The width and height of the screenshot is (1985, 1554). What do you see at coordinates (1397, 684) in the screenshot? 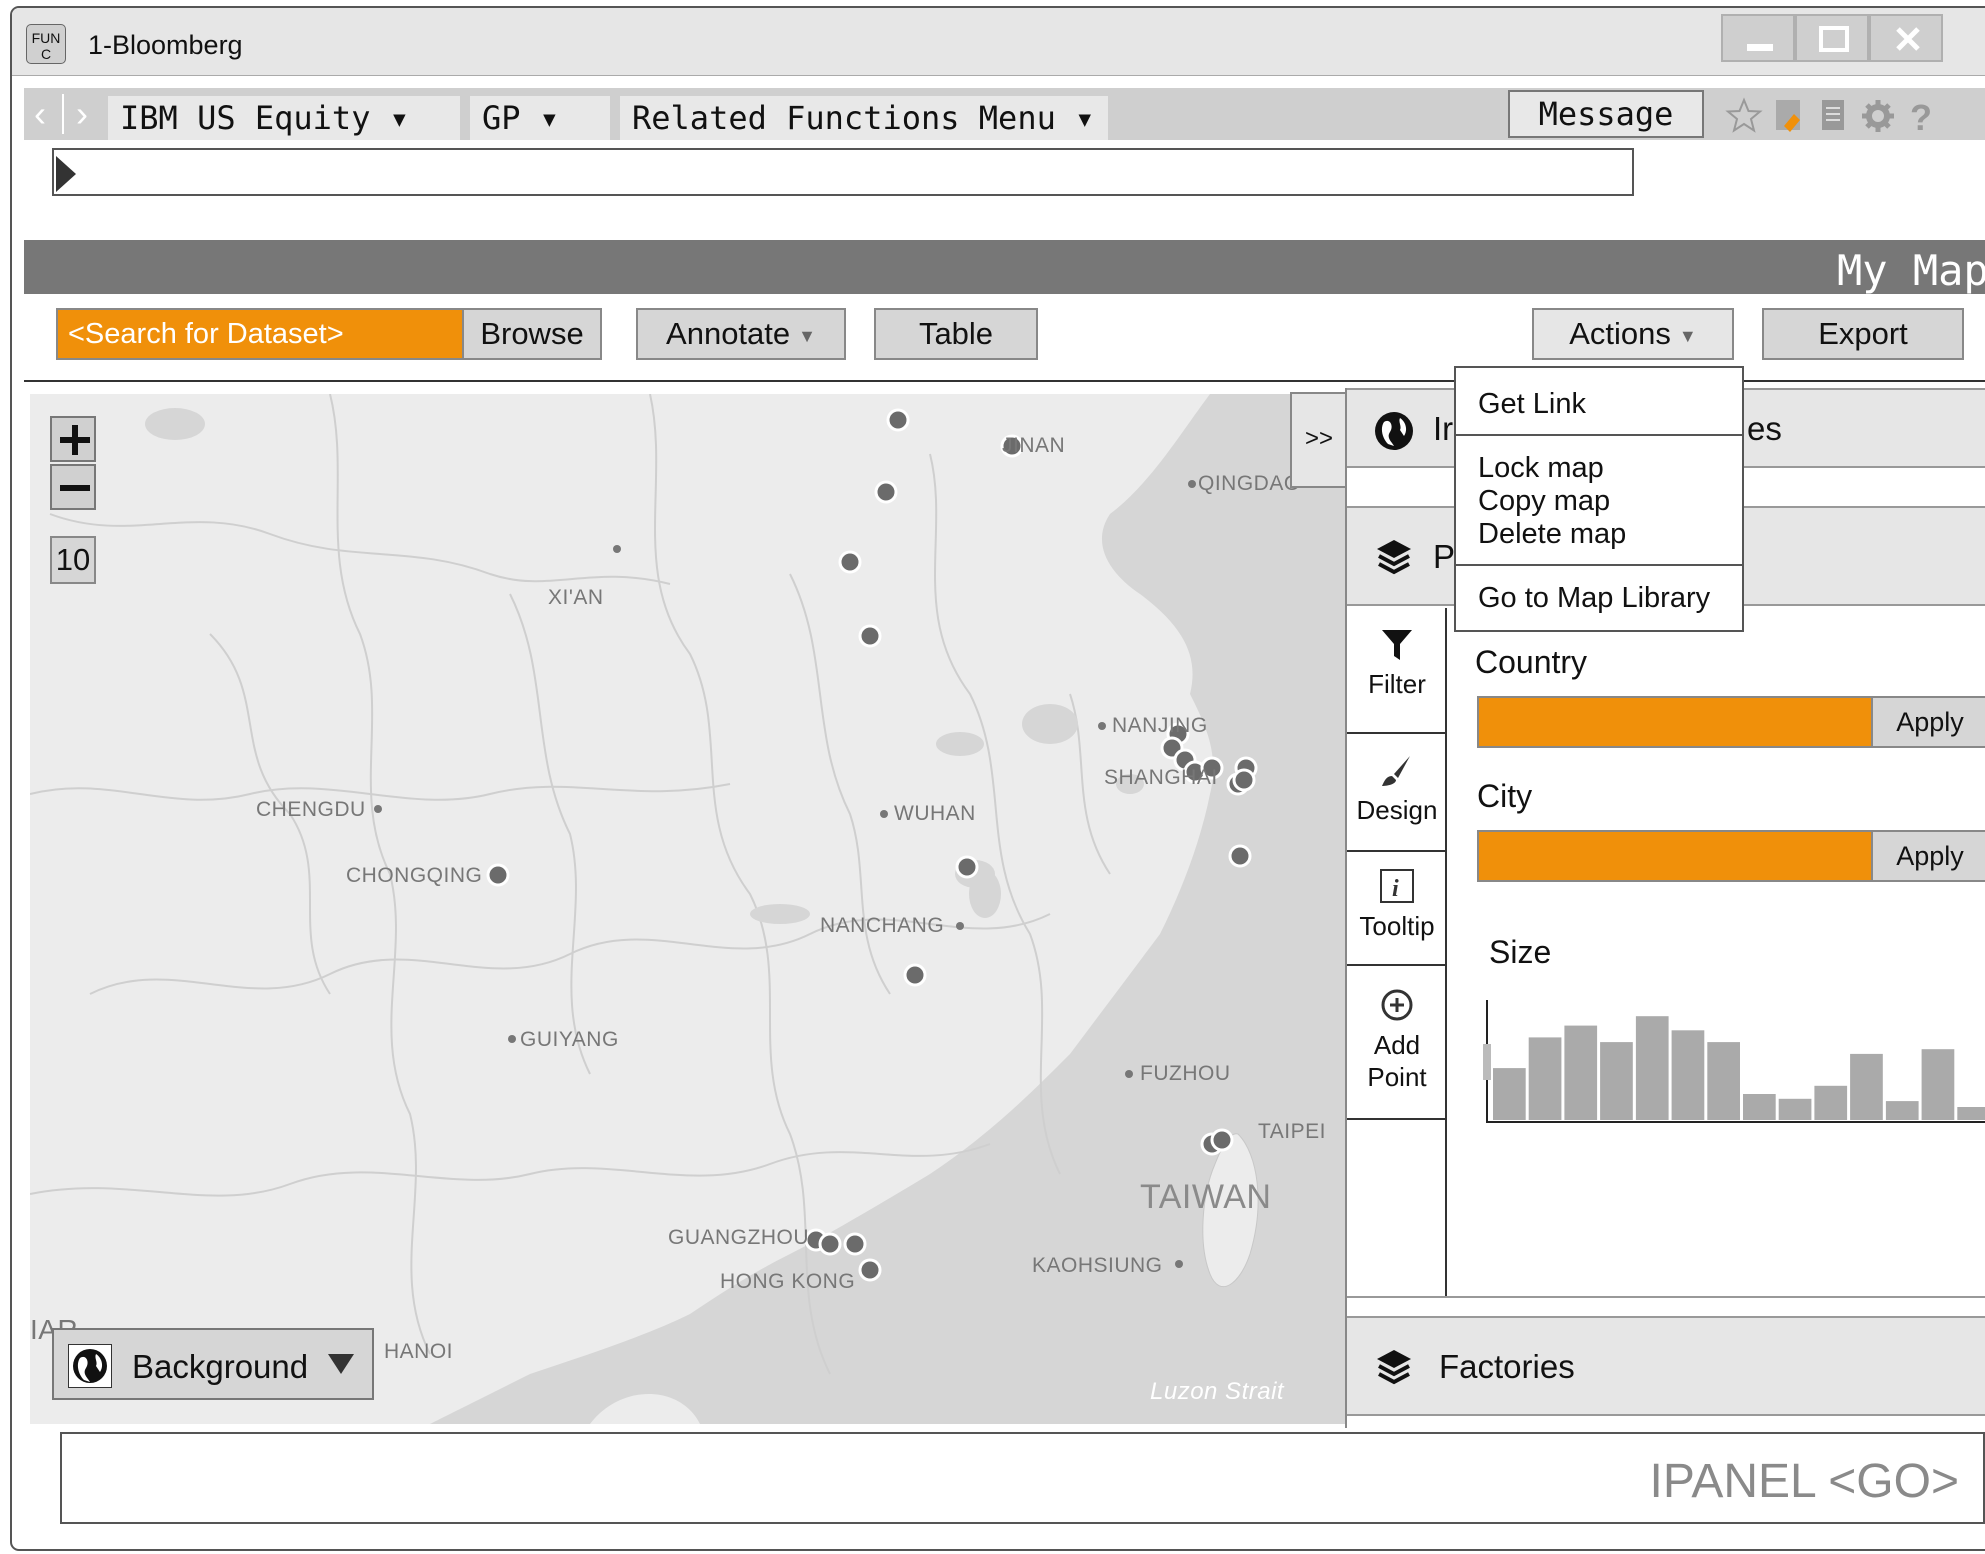
I see `tab-filter-label: Filter` at bounding box center [1397, 684].